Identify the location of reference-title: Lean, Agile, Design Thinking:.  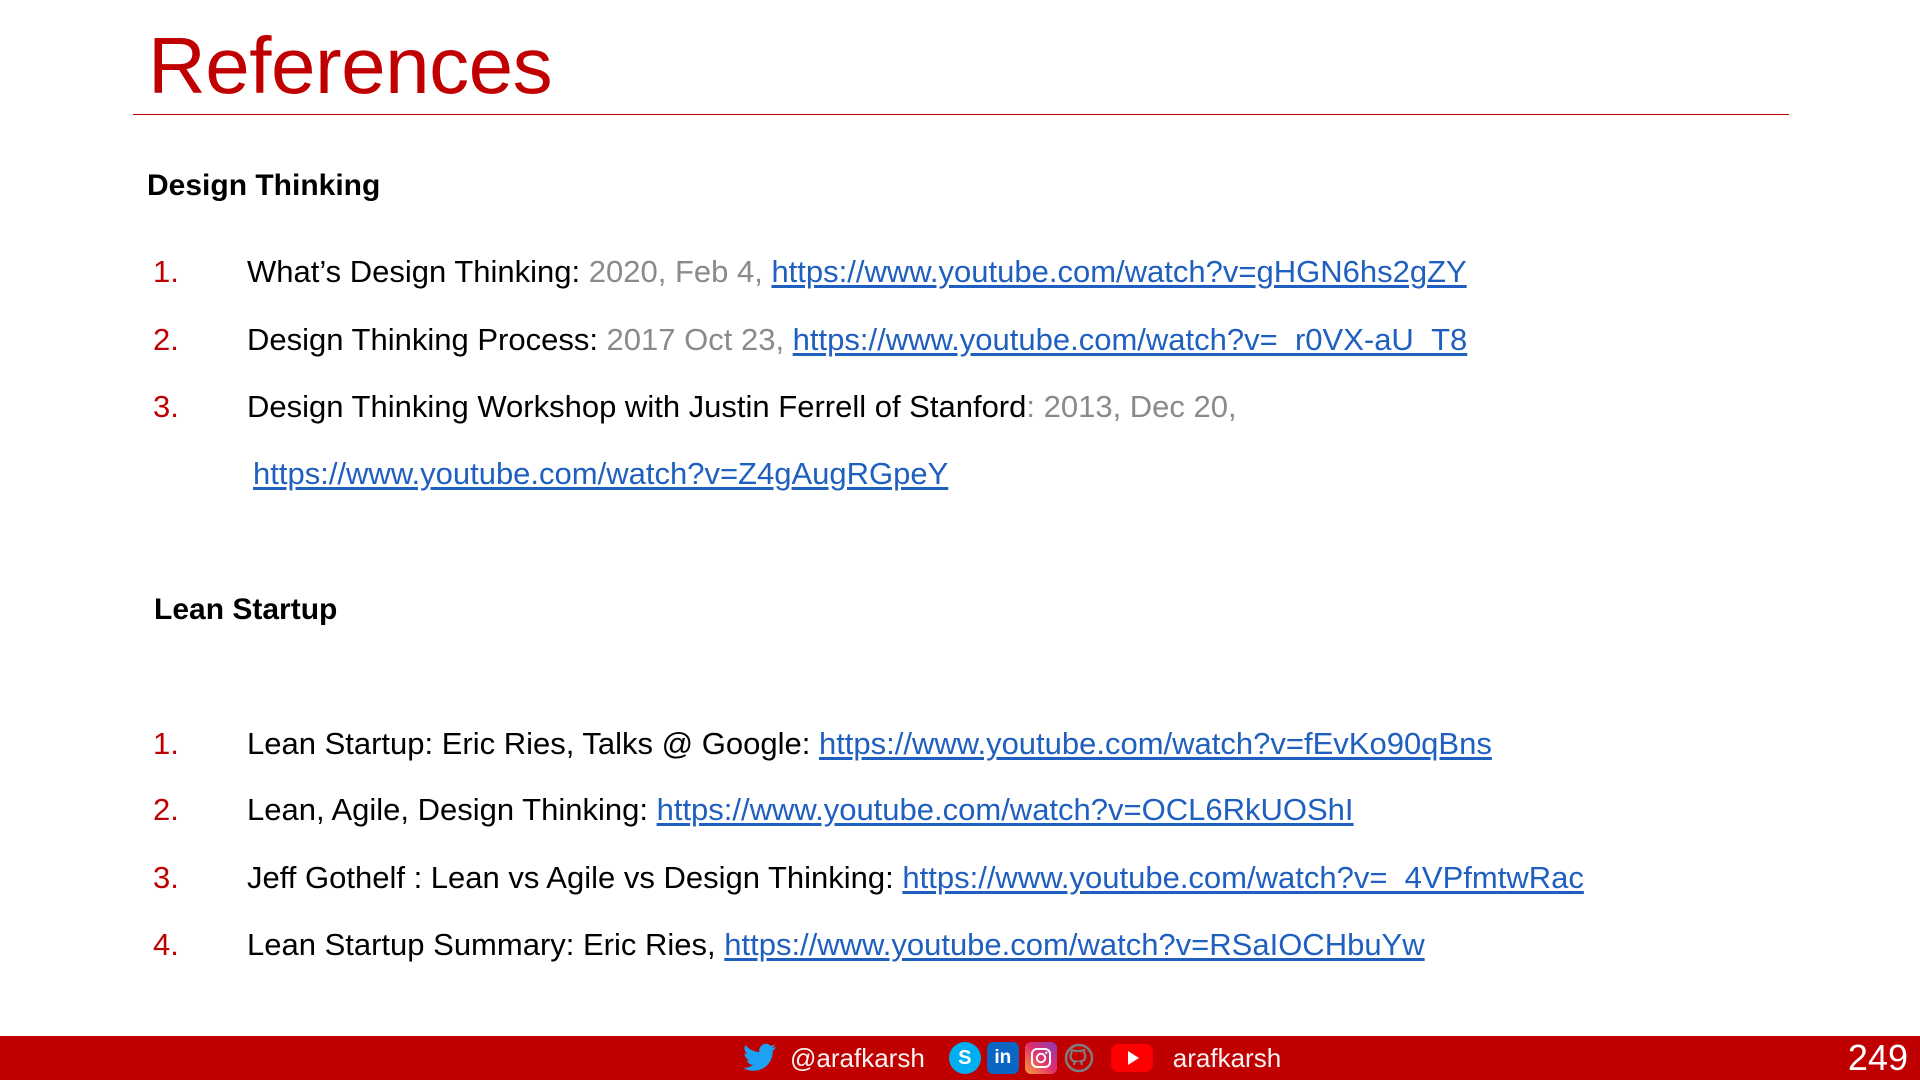
(452, 809).